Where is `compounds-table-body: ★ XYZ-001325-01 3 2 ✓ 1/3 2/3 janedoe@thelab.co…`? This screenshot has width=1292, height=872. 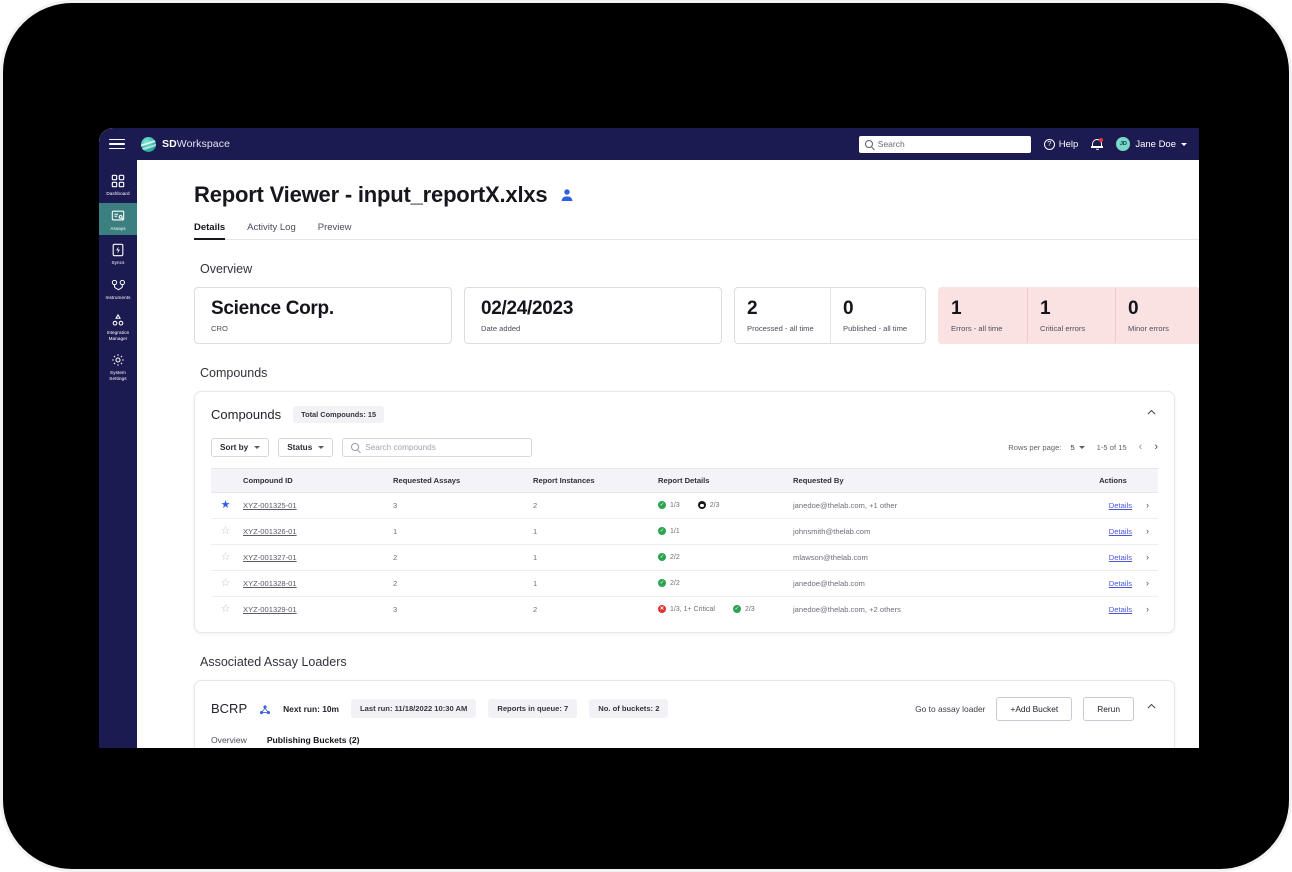
compounds-table-body: ★ XYZ-001325-01 3 2 ✓ 1/3 2/3 janedoe@thelab.co… is located at coordinates (684, 557).